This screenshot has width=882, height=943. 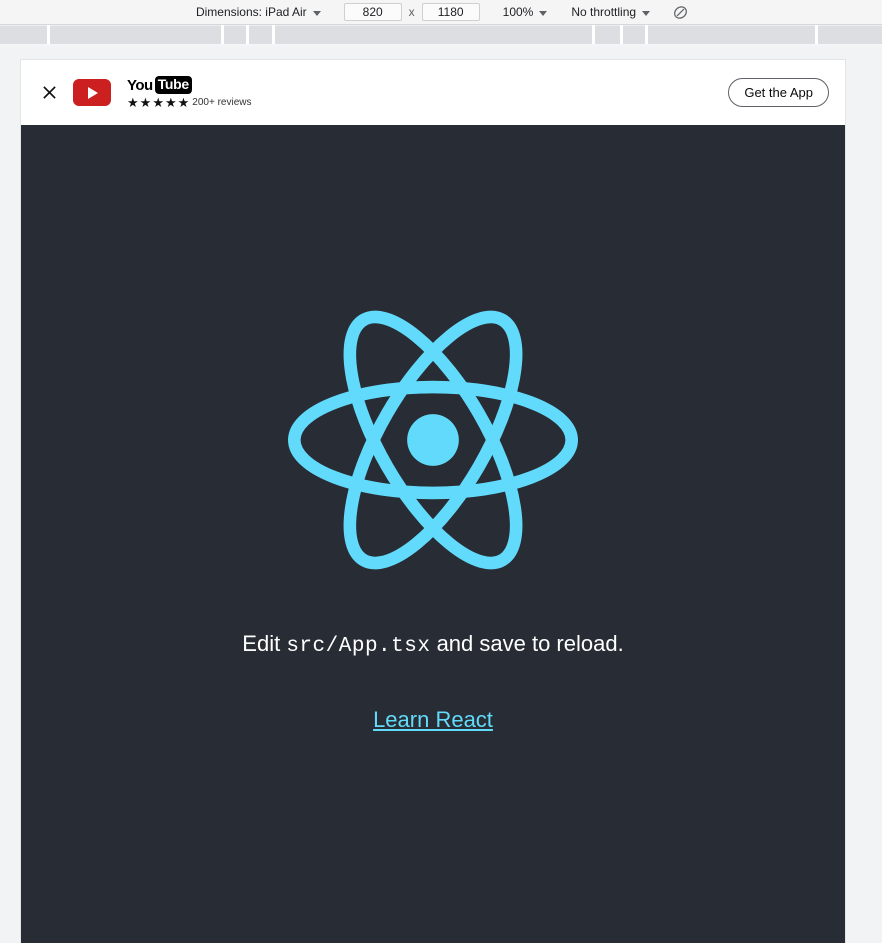 I want to click on learn-react-link: Learn React, so click(x=433, y=720).